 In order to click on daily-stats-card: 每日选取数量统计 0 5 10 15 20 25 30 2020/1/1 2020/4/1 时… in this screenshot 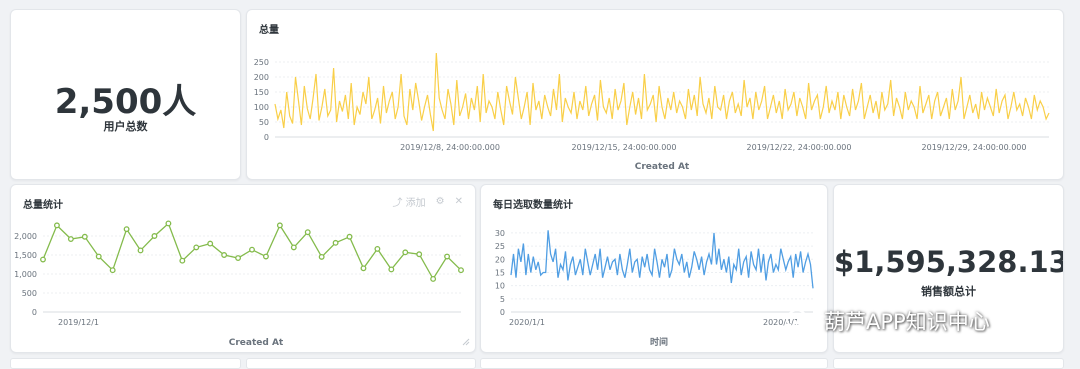, I will do `click(654, 268)`.